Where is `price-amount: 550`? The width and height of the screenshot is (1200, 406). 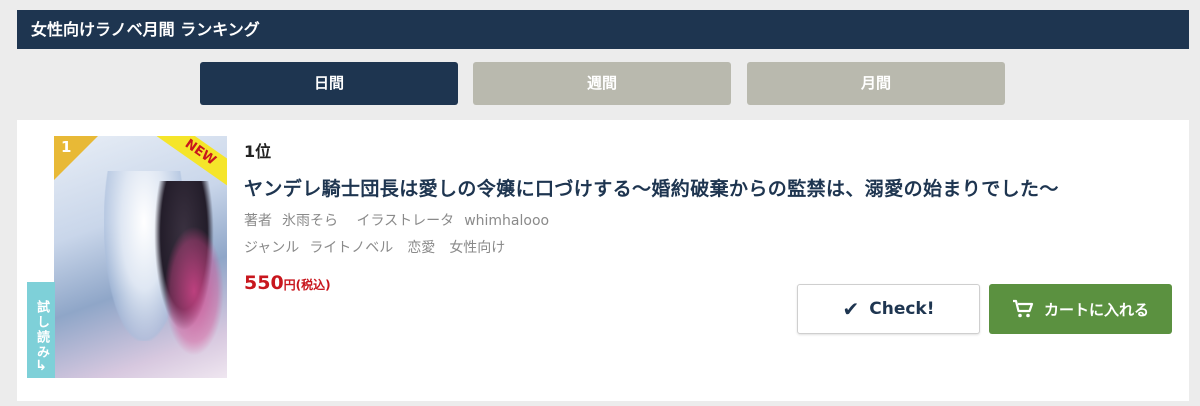 price-amount: 550 is located at coordinates (264, 283).